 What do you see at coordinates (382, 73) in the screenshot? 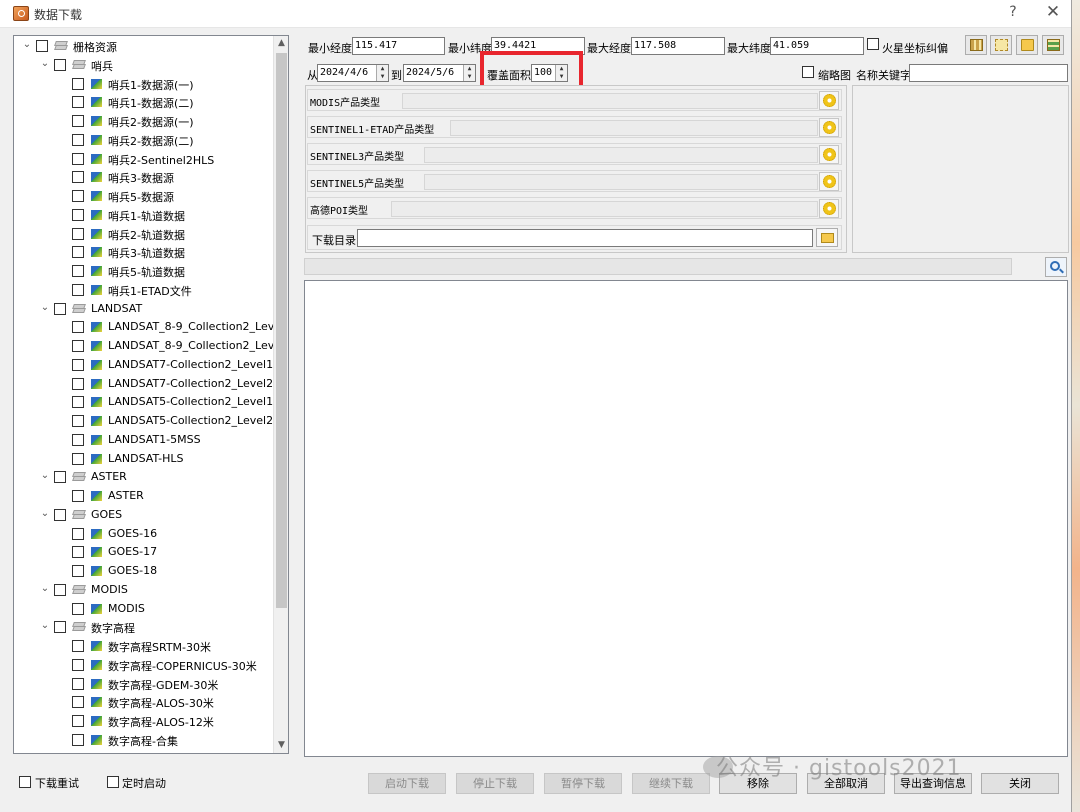
I see `from-date-spinner: ▲ ▼` at bounding box center [382, 73].